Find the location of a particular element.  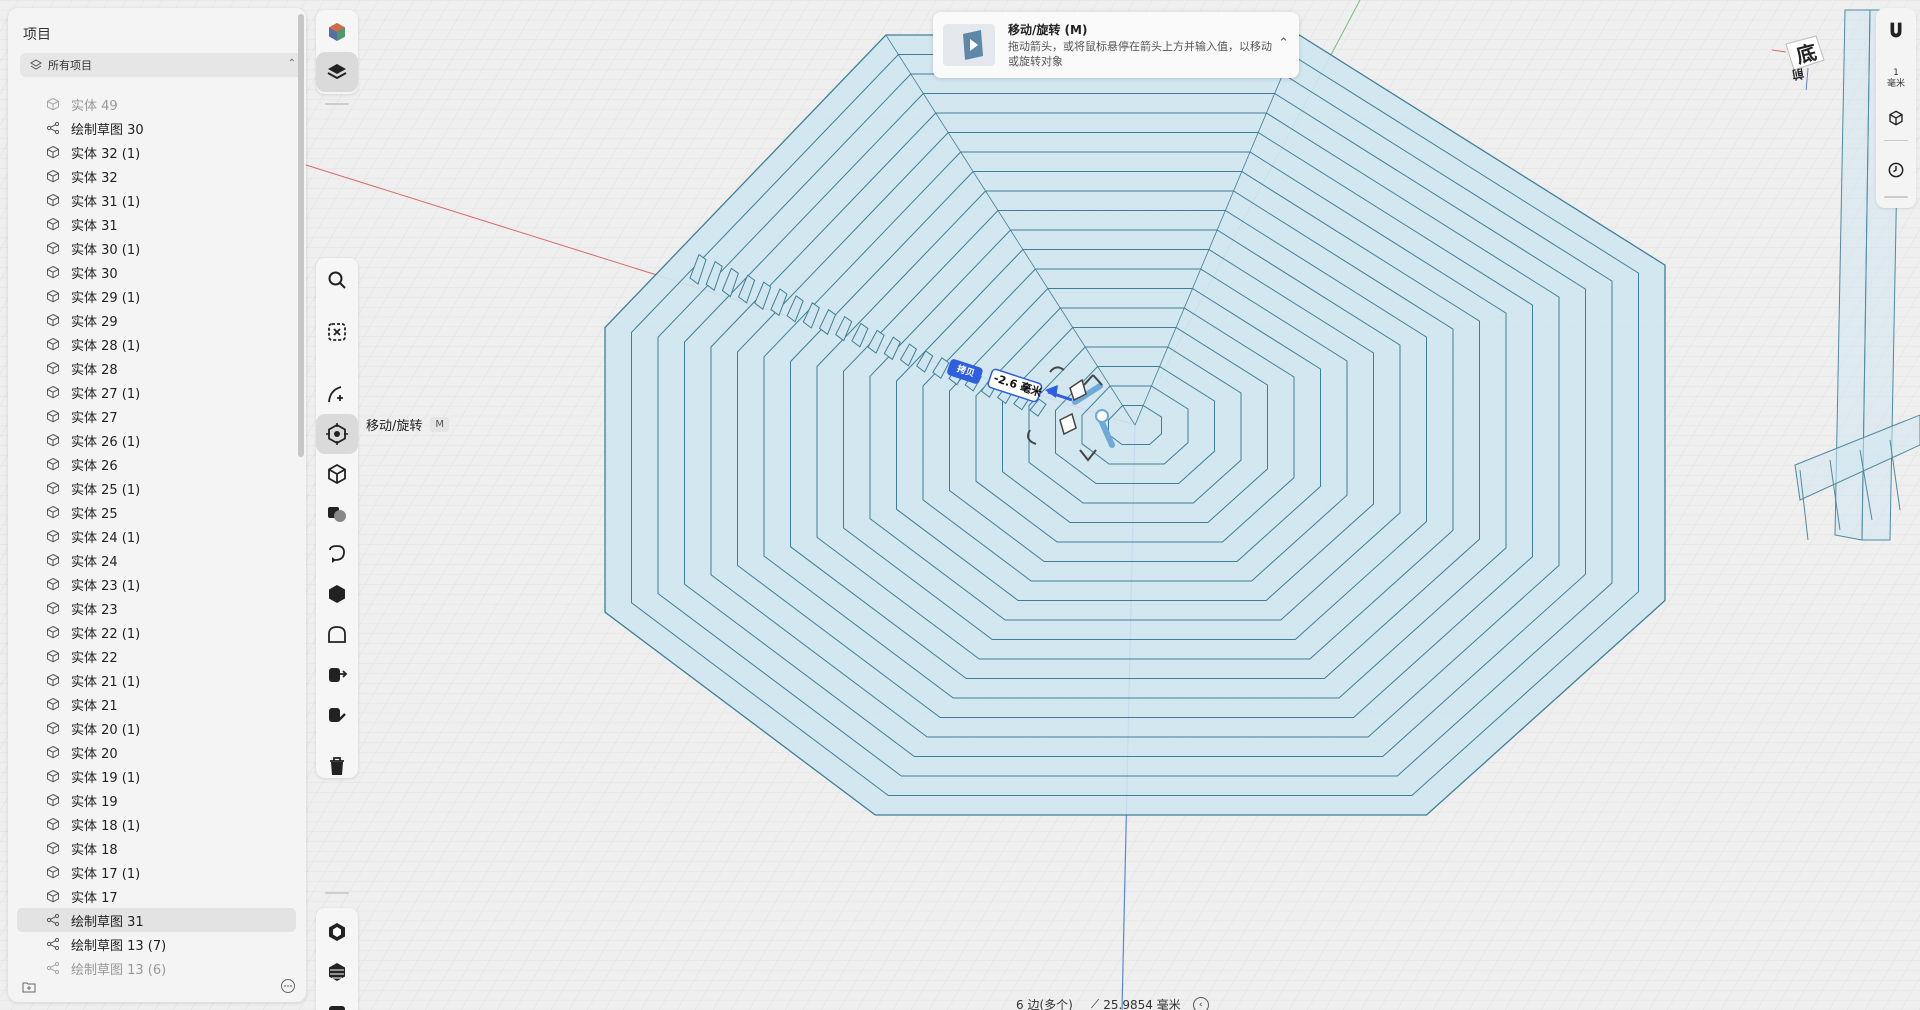

tree-item: 实体 24 (1) is located at coordinates (156, 536).